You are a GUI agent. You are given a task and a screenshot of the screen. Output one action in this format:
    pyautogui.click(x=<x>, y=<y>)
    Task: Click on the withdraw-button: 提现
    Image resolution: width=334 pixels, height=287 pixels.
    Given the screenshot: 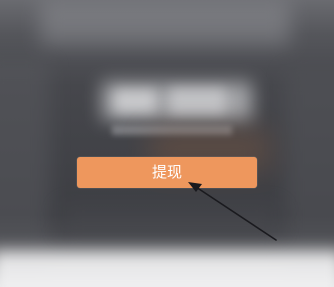 What is the action you would take?
    pyautogui.click(x=167, y=172)
    